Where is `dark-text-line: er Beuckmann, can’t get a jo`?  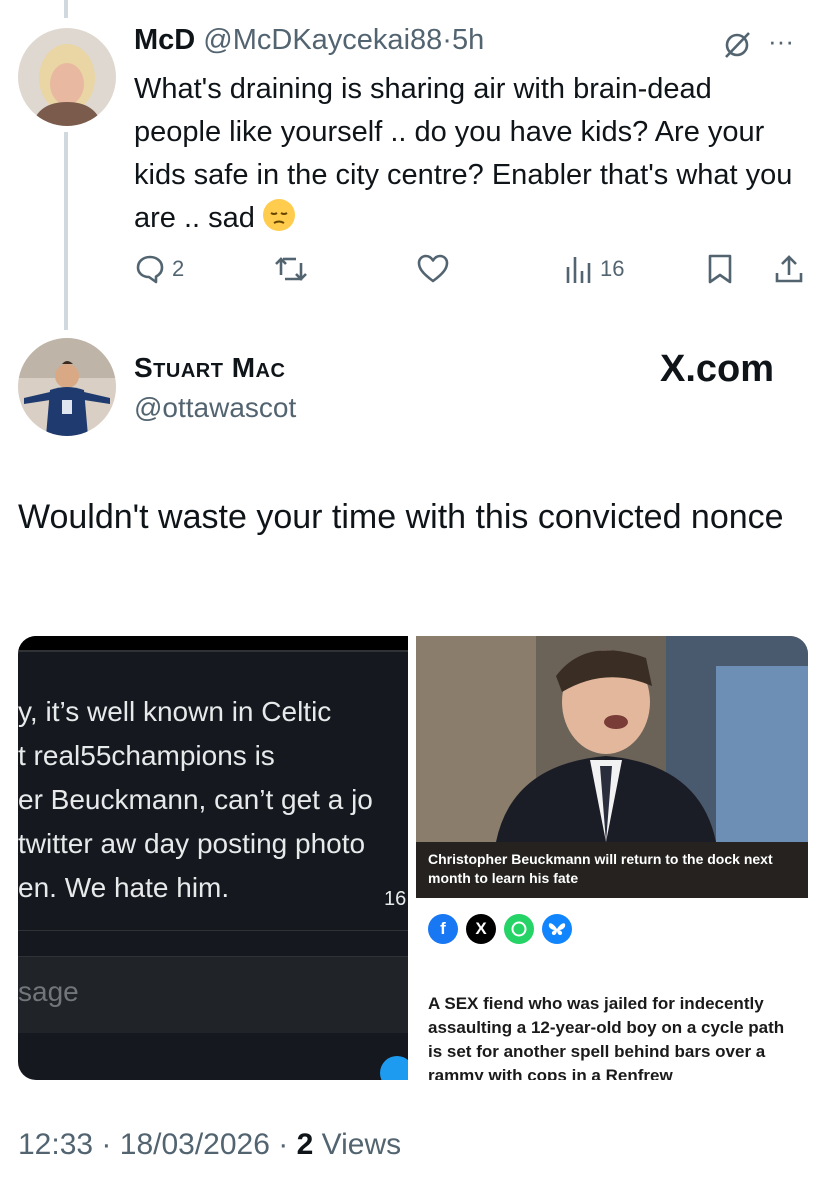
dark-text-line: er Beuckmann, can’t get a jo is located at coordinates (195, 799).